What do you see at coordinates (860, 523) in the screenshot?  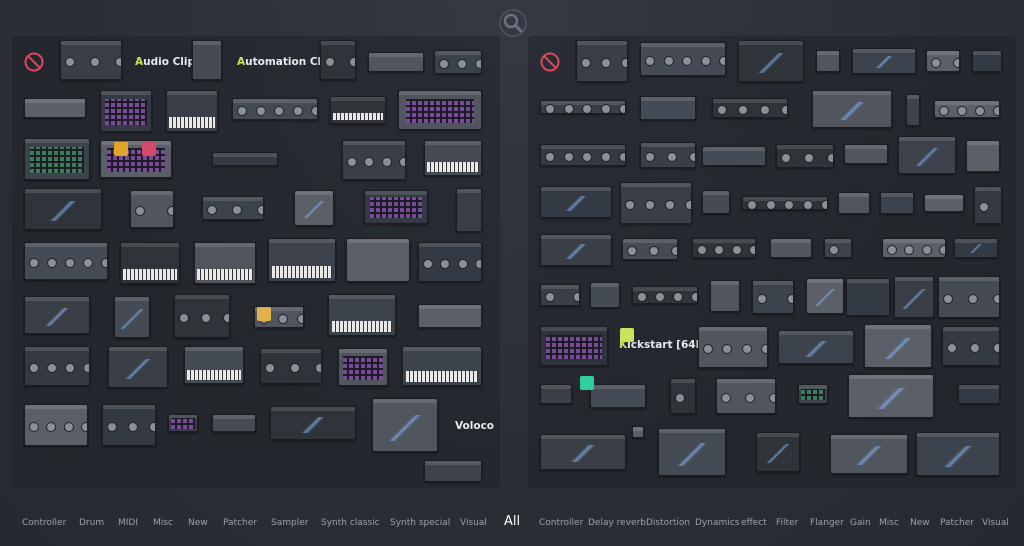 I see `fx-cat-gain: Gain` at bounding box center [860, 523].